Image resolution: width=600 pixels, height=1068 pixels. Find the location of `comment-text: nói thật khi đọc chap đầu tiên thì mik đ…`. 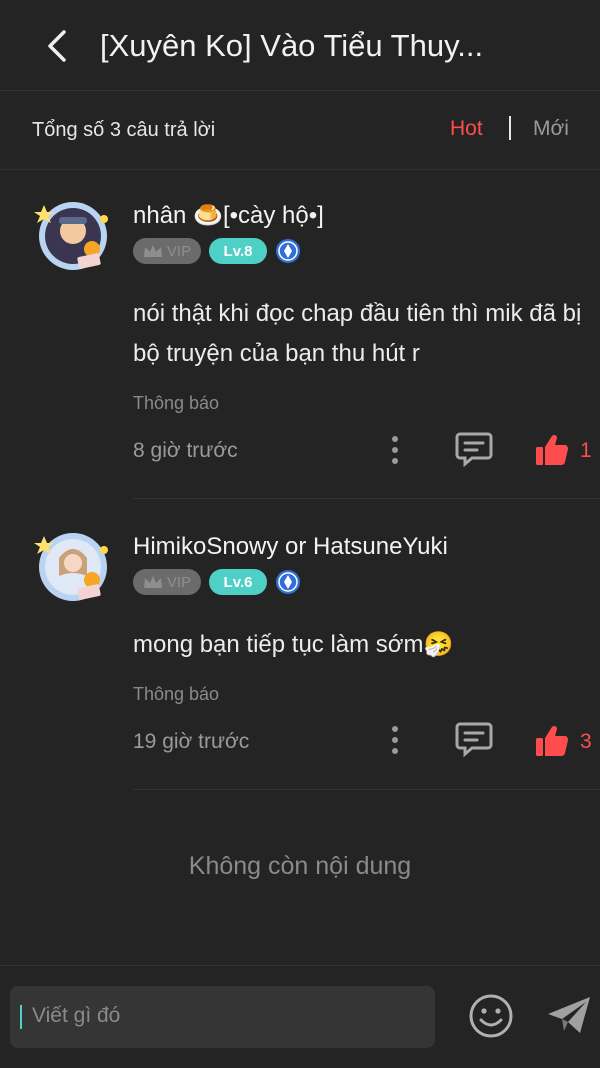

comment-text: nói thật khi đọc chap đầu tiên thì mik đ… is located at coordinates (357, 333).